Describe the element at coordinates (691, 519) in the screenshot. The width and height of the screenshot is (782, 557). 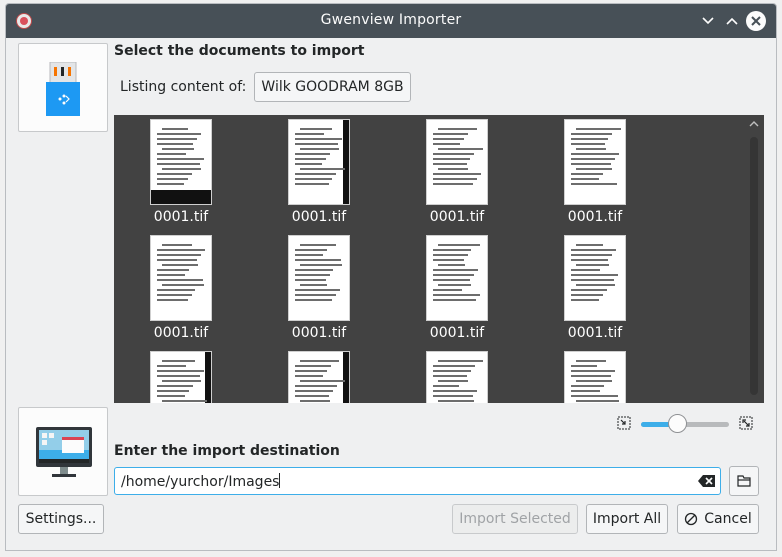
I see `cancel-icon` at that location.